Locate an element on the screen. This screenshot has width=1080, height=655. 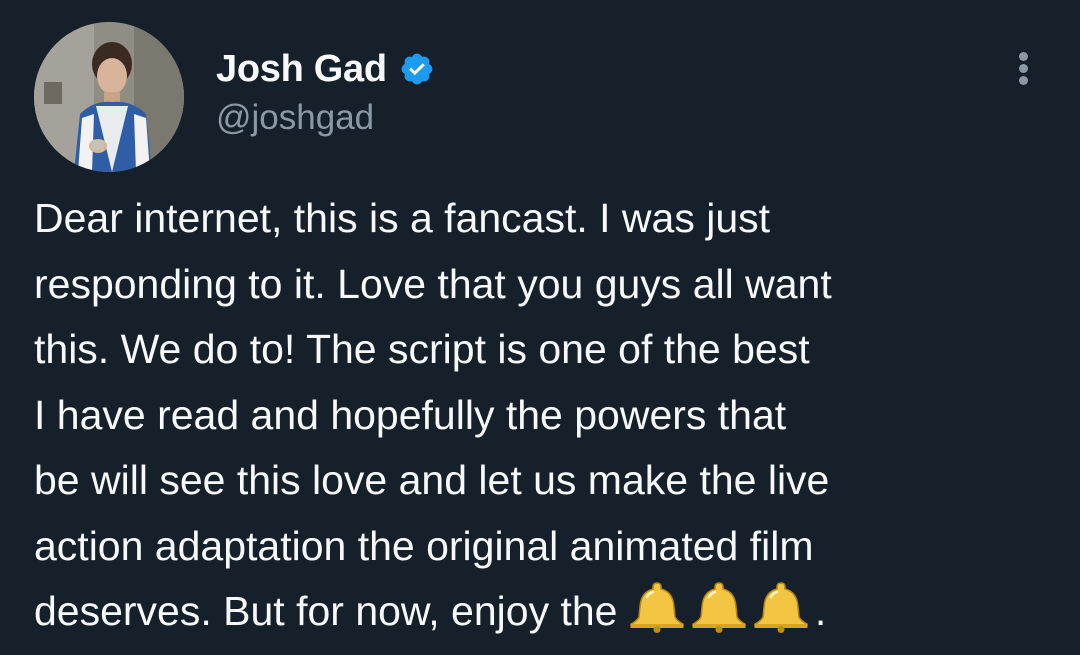
author-name-link: Josh Gad is located at coordinates (325, 69).